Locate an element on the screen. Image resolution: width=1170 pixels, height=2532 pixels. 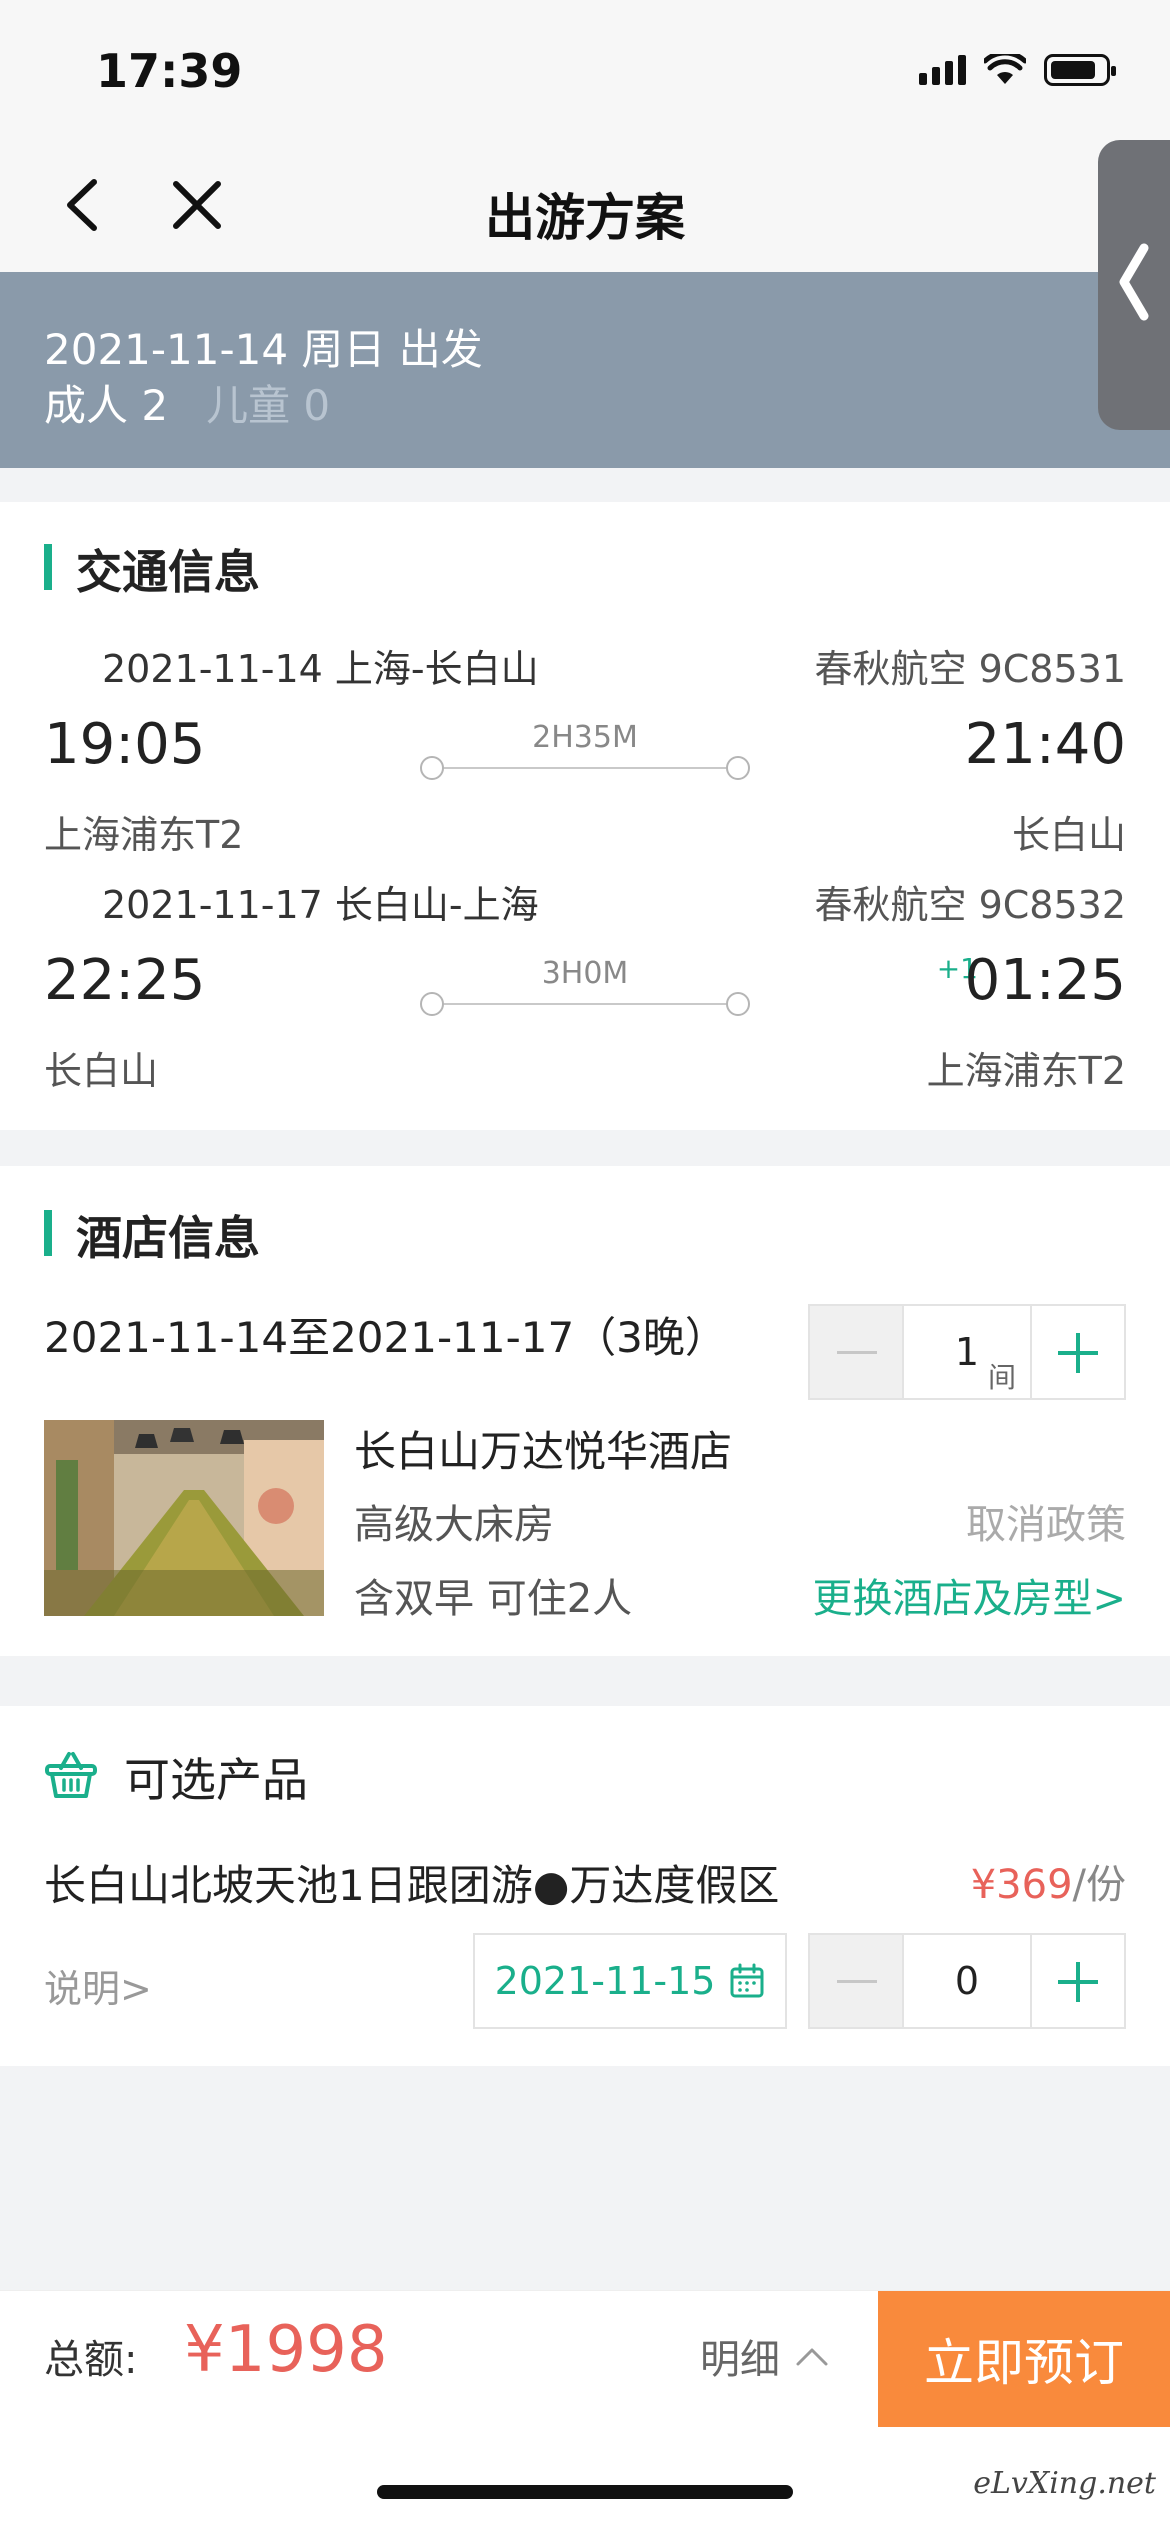
battery-icon is located at coordinates (1080, 70).